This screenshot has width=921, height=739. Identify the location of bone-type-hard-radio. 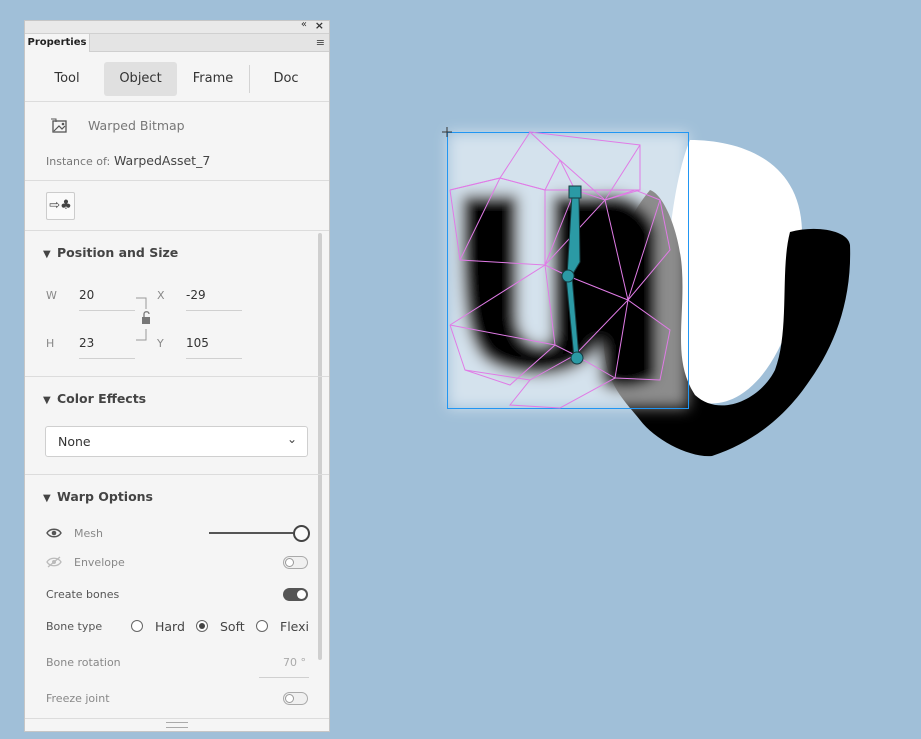
(137, 626).